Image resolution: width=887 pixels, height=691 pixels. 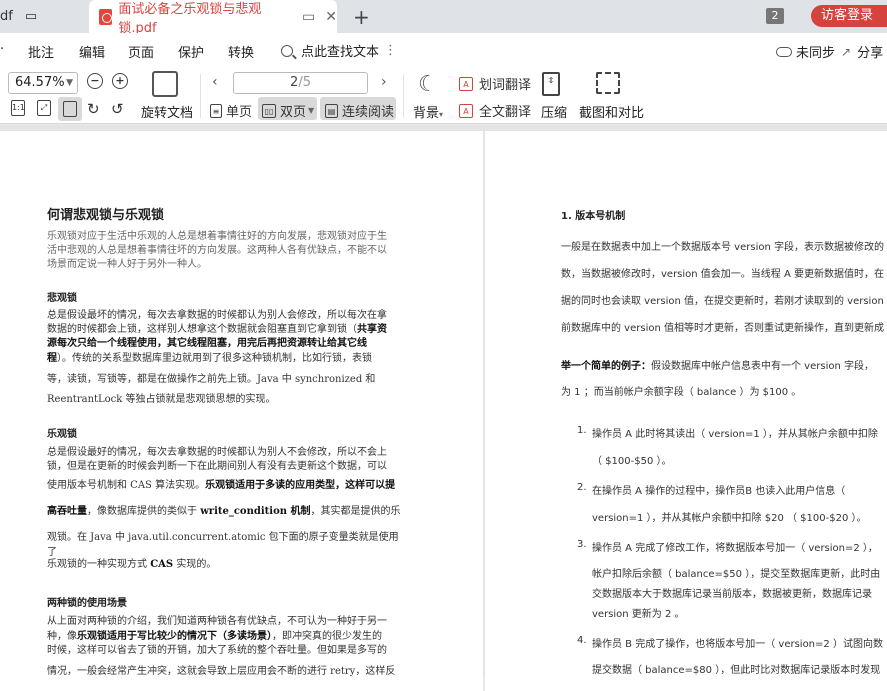 I want to click on text: 假设数据库中帐户信息表中有一个 version 字段，, so click(x=762, y=366).